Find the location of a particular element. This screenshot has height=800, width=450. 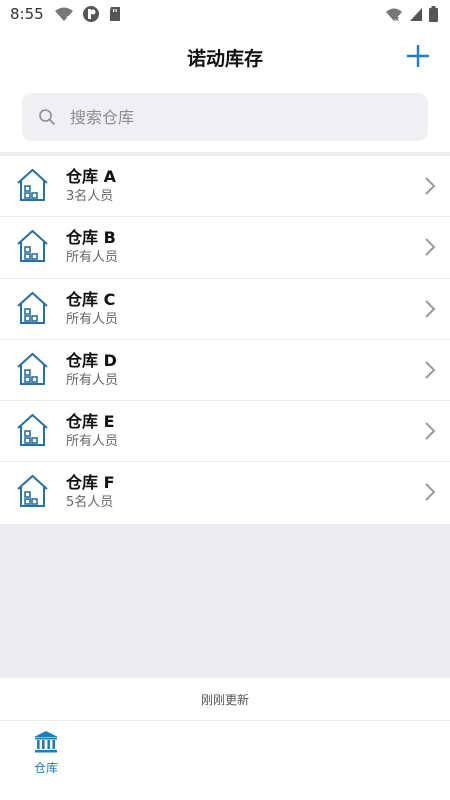

app-notification-icon is located at coordinates (90, 14).